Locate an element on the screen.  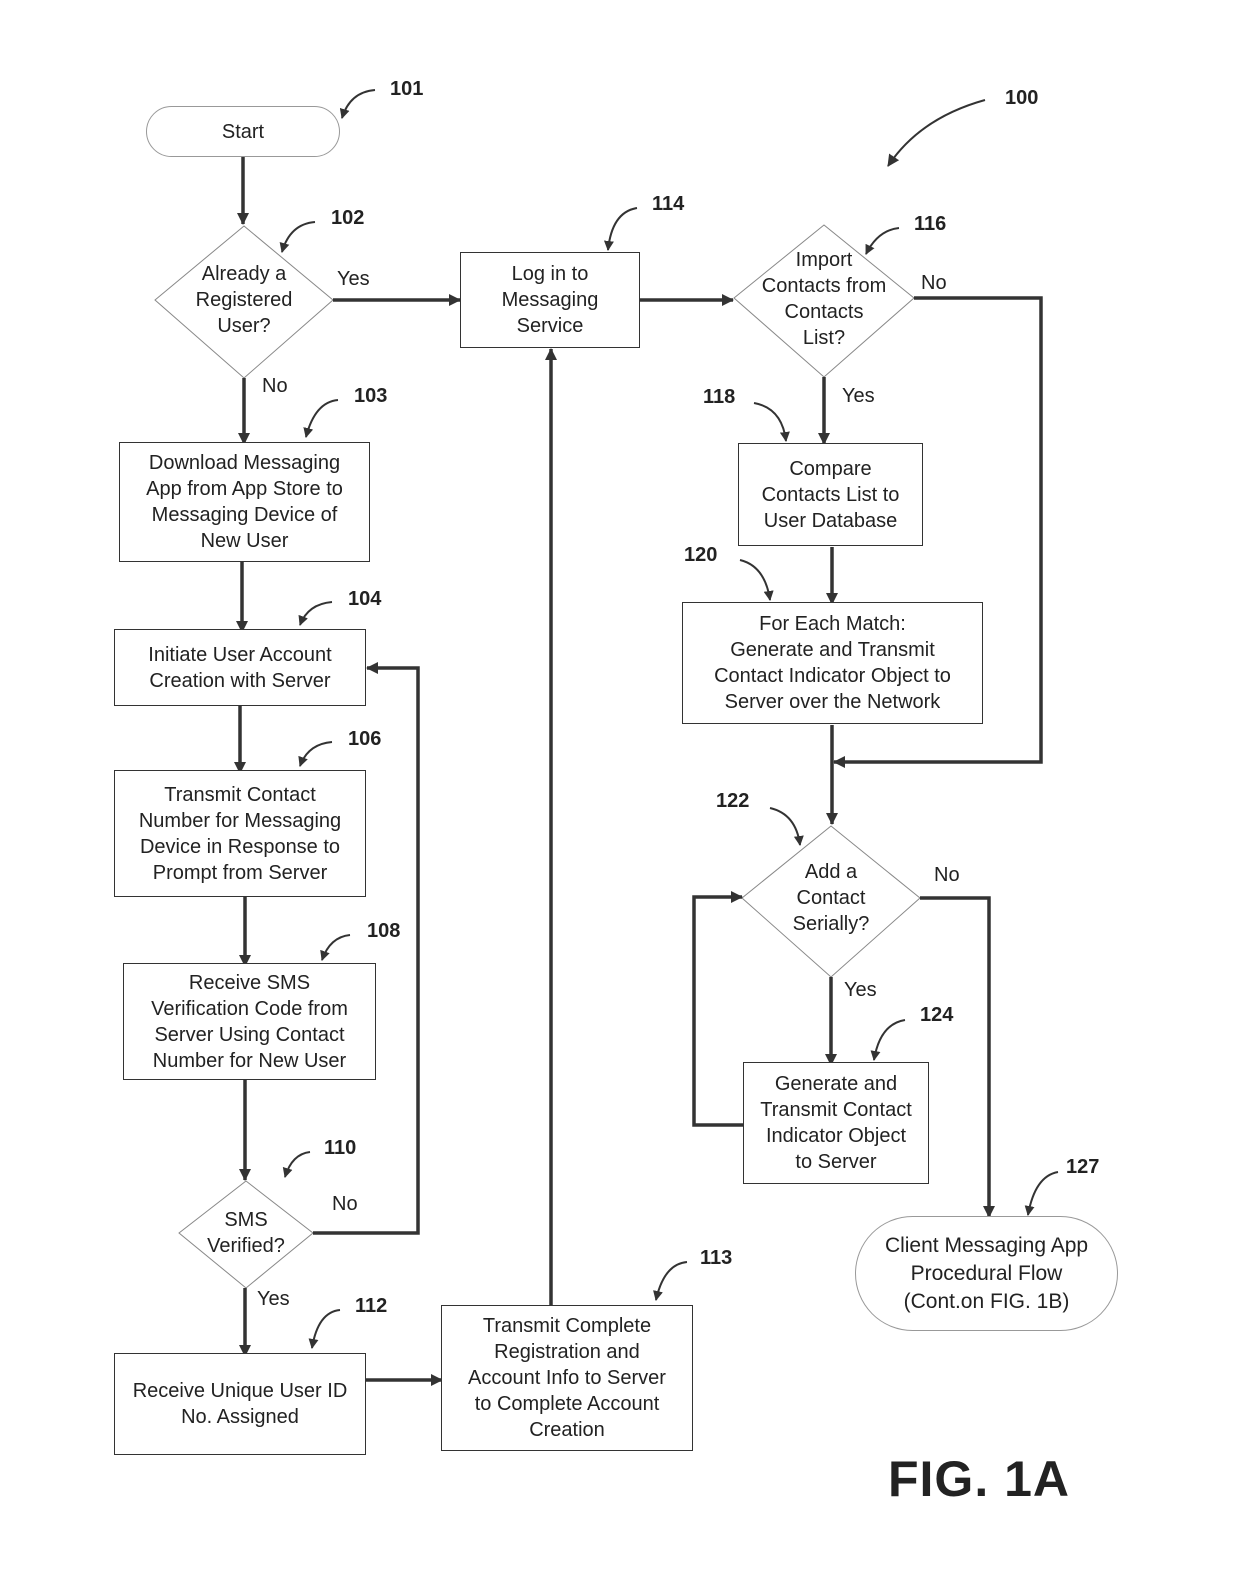
ref-124: 124 is located at coordinates (937, 1015).